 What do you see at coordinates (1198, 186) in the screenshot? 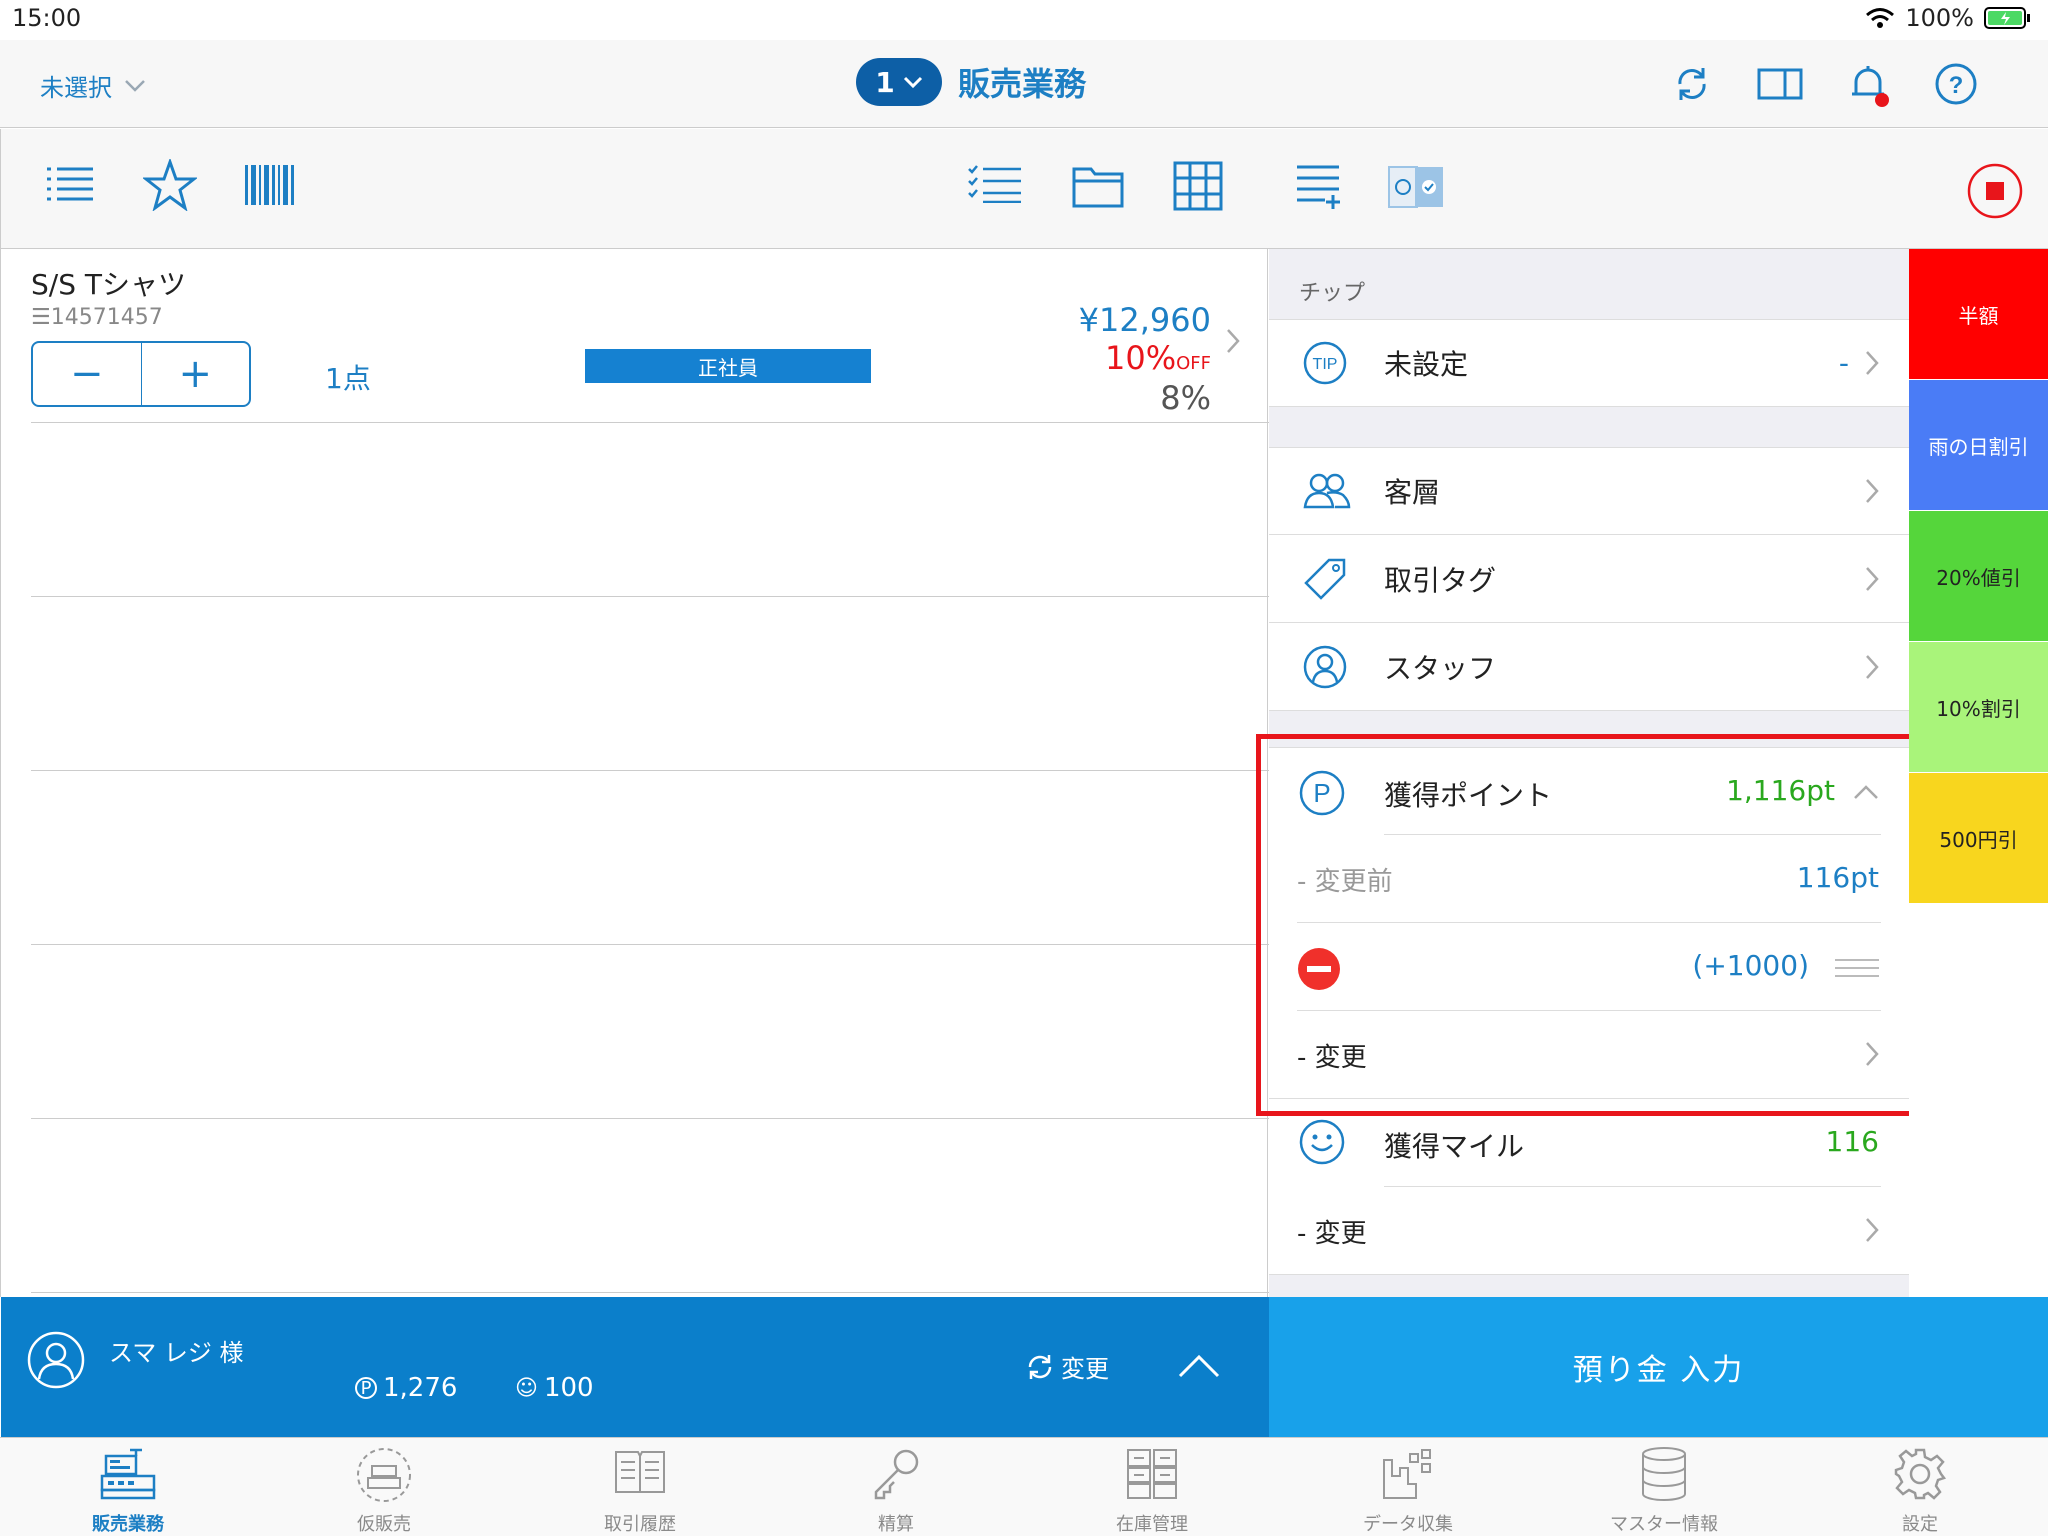
I see `grid-icon` at bounding box center [1198, 186].